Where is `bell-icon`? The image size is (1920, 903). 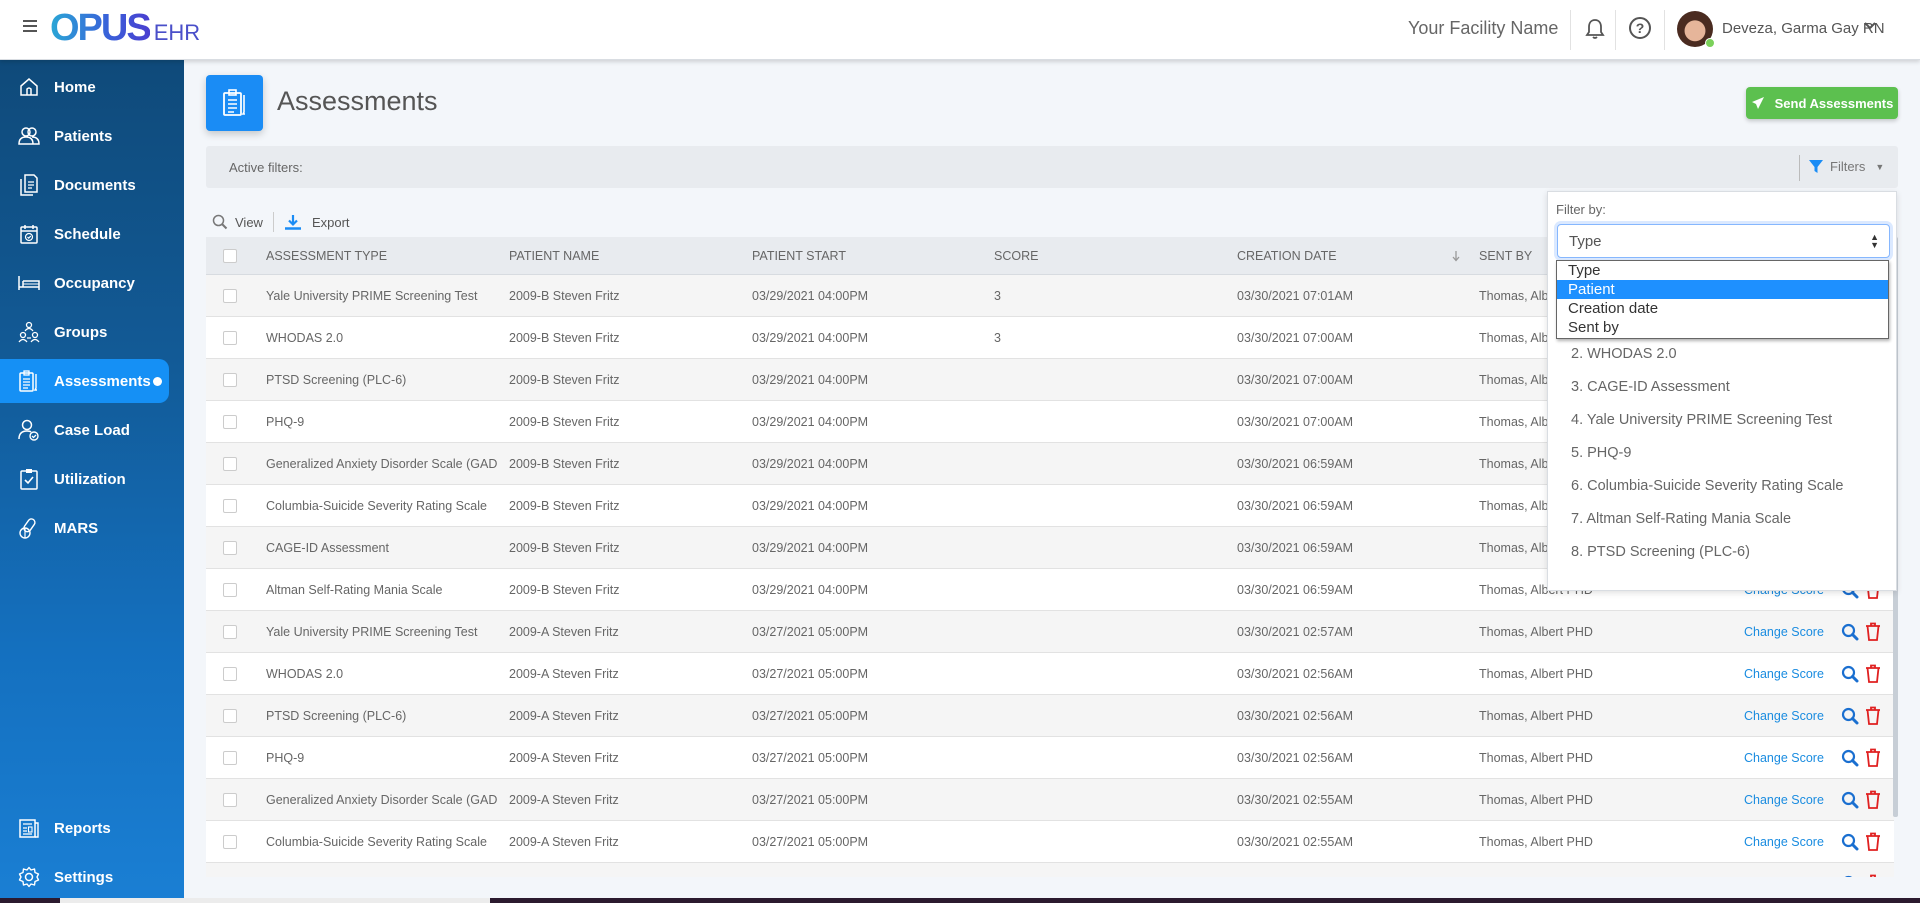 bell-icon is located at coordinates (1595, 31).